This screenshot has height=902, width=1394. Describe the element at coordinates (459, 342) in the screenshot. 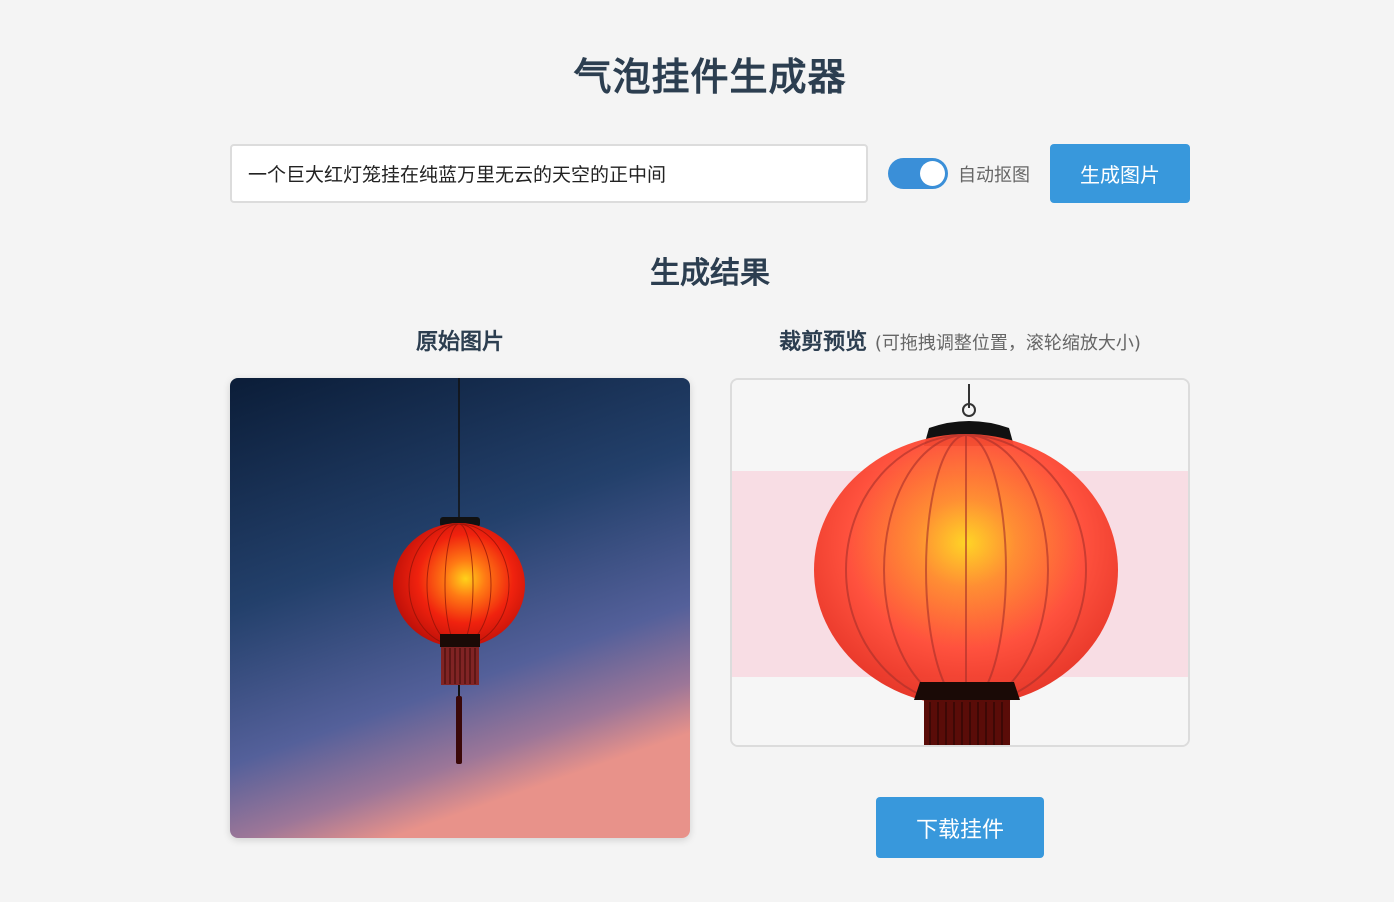

I see `original-image-title: 原始图片` at that location.